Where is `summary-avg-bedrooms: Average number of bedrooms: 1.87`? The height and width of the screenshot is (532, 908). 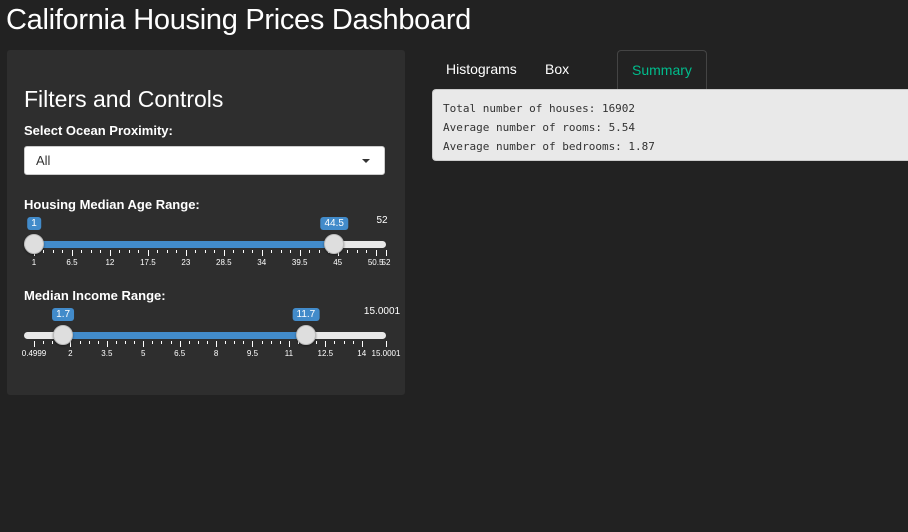
summary-avg-bedrooms: Average number of bedrooms: 1.87 is located at coordinates (549, 146).